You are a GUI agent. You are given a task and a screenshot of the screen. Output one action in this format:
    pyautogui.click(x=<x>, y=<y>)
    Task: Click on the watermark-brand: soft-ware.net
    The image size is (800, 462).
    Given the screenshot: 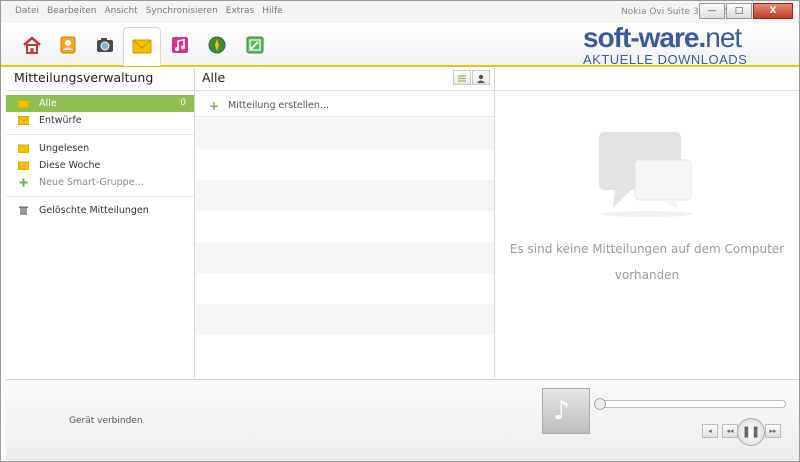 What is the action you would take?
    pyautogui.click(x=662, y=37)
    